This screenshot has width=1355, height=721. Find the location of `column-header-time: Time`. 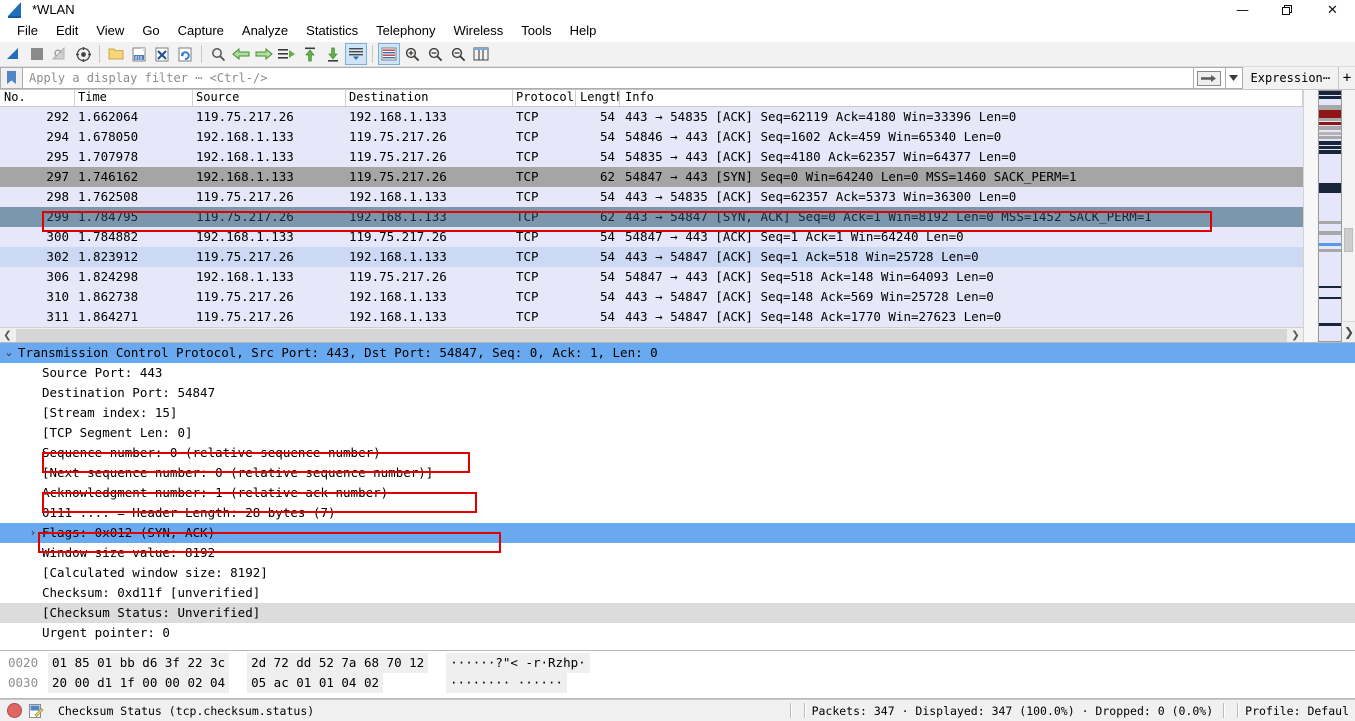

column-header-time: Time is located at coordinates (134, 98).